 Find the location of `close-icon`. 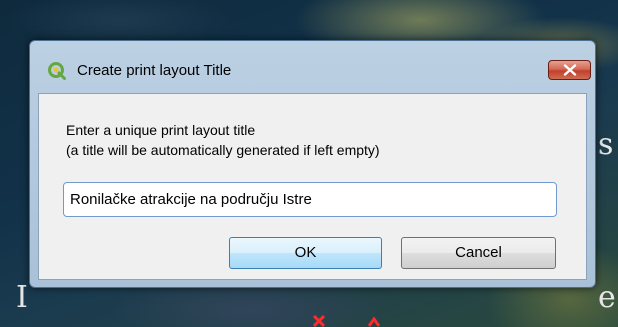

close-icon is located at coordinates (570, 70).